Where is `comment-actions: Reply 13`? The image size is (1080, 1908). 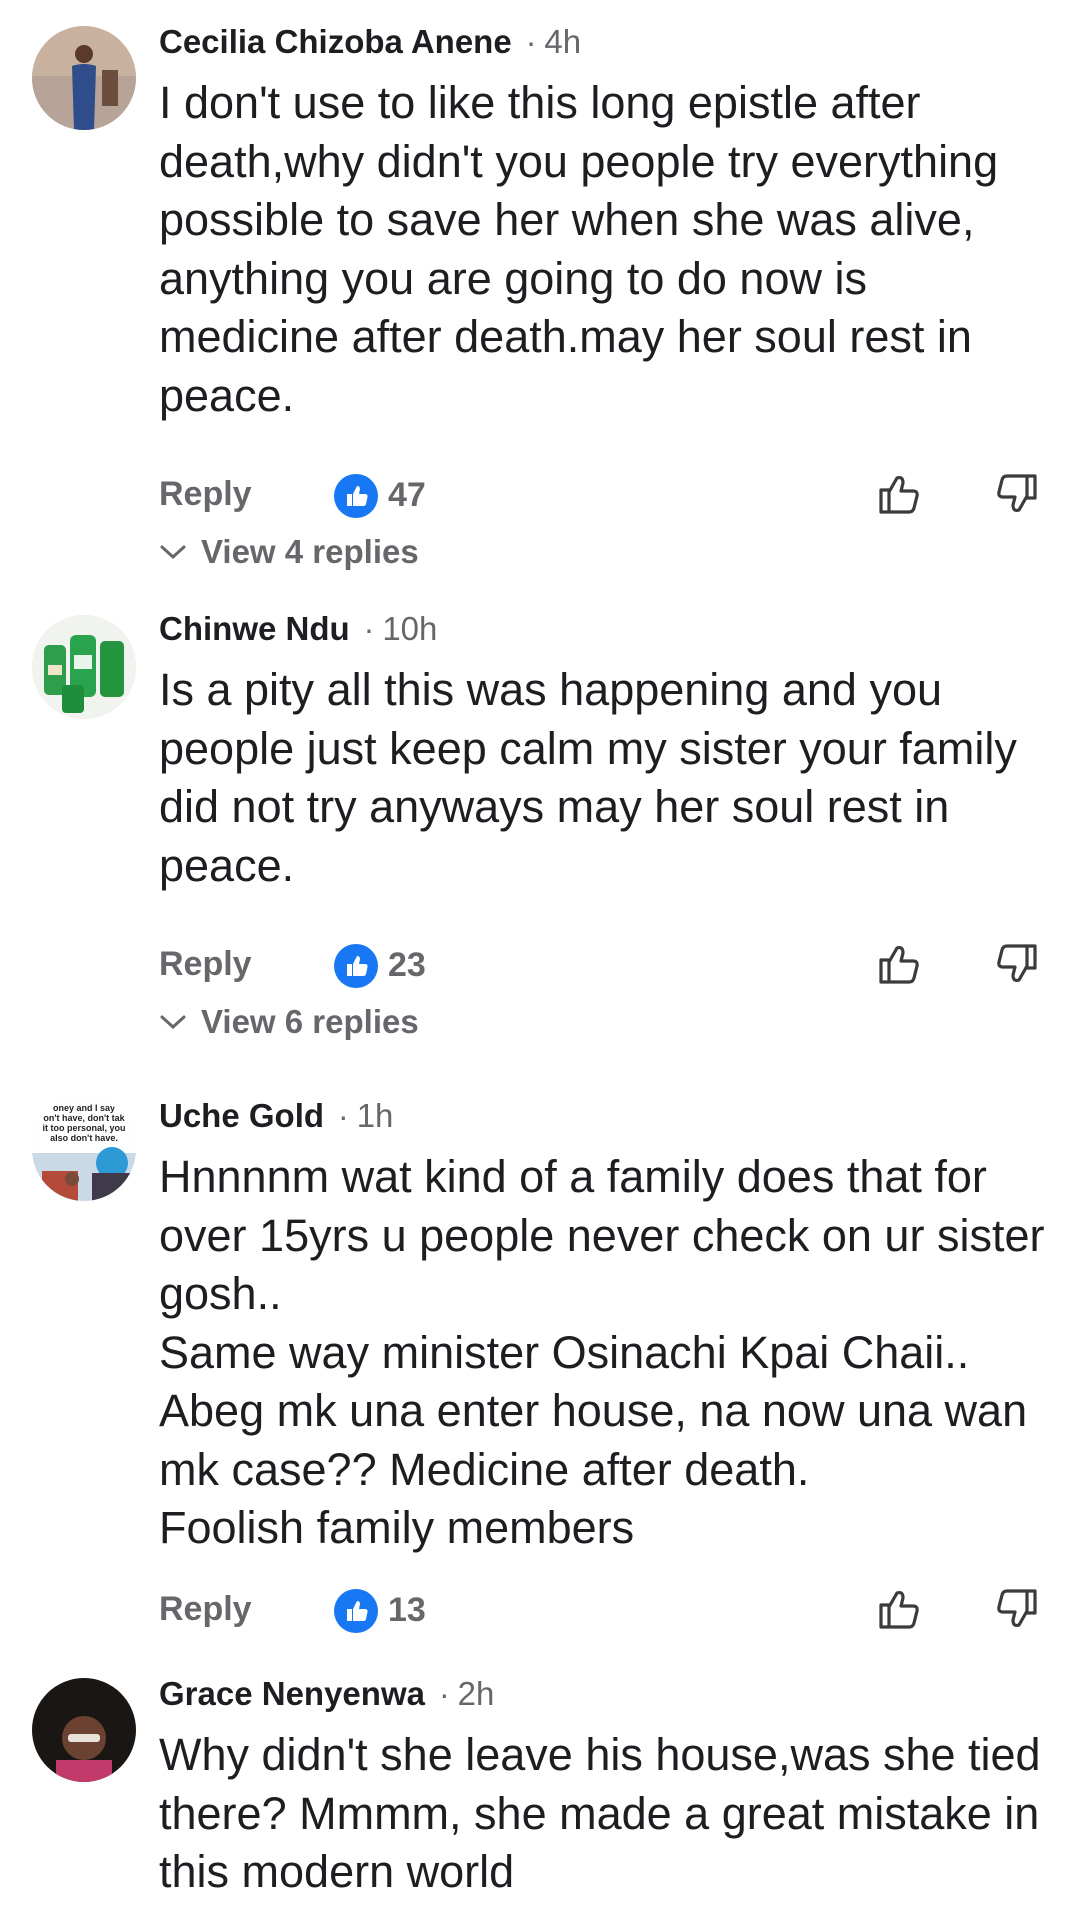
comment-actions: Reply 13 is located at coordinates (540, 1610).